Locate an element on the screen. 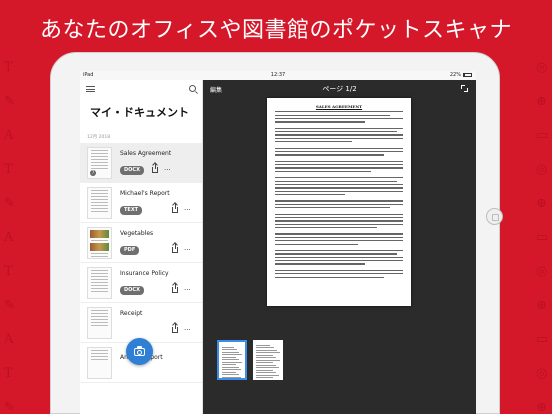 The height and width of the screenshot is (414, 552). document-item-receipt: Receipt ··· is located at coordinates (141, 323).